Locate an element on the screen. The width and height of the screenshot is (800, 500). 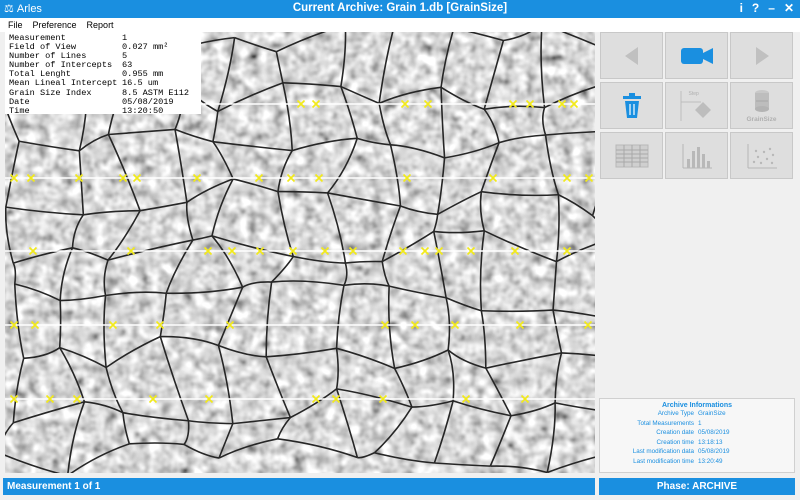
archive-row: Creation time 13:18:13 is located at coordinates (697, 443).